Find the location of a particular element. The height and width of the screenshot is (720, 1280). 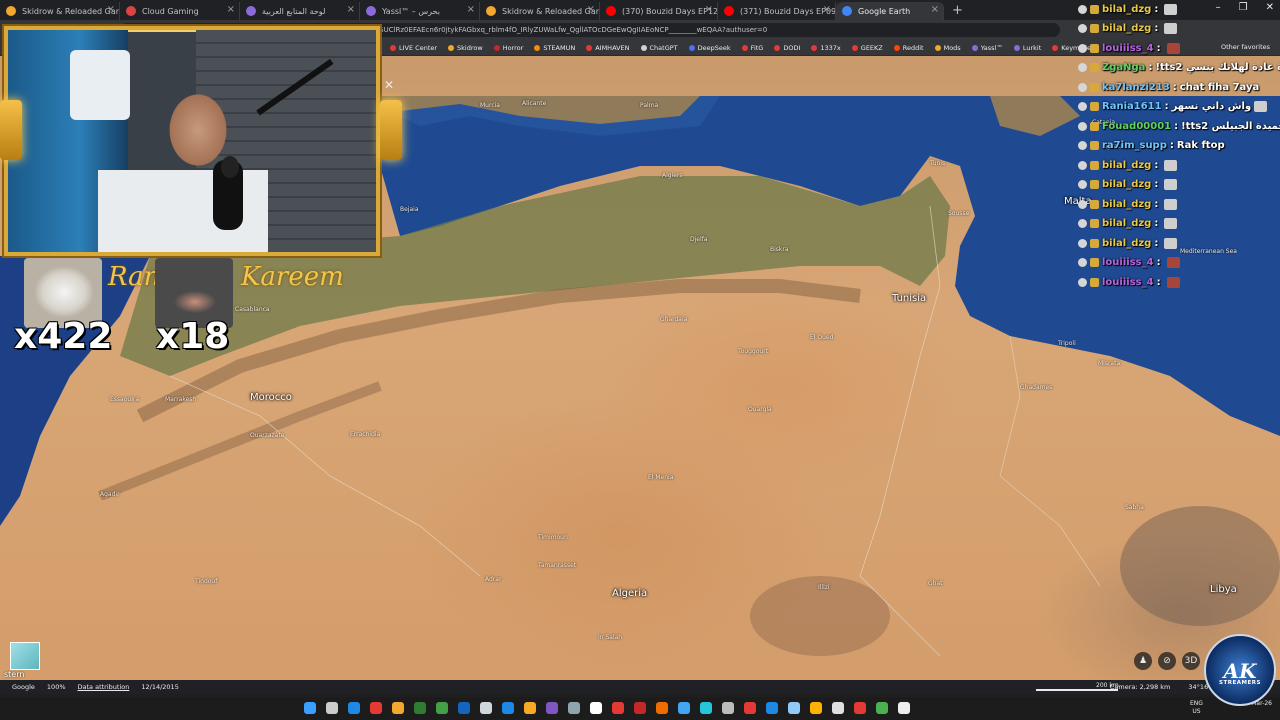

bookmark-item: STEAMUN is located at coordinates (554, 48).